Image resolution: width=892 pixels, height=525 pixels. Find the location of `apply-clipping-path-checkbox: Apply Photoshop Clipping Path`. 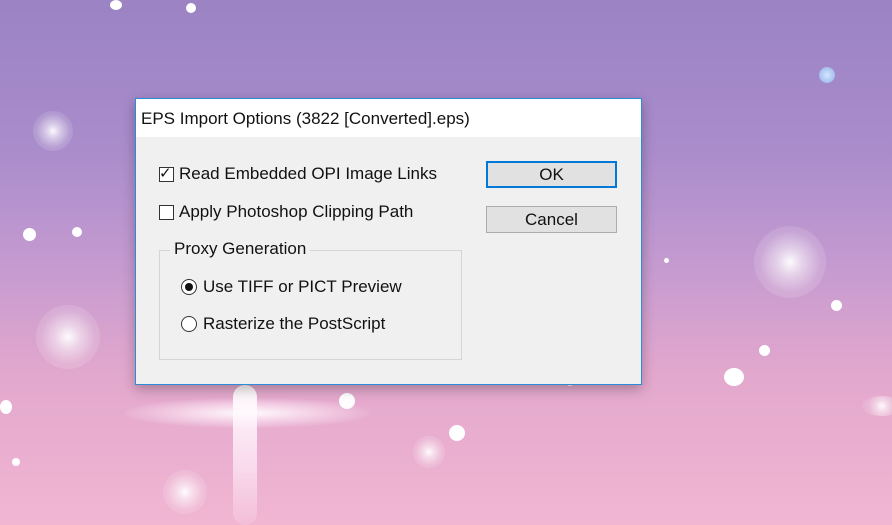

apply-clipping-path-checkbox: Apply Photoshop Clipping Path is located at coordinates (286, 212).